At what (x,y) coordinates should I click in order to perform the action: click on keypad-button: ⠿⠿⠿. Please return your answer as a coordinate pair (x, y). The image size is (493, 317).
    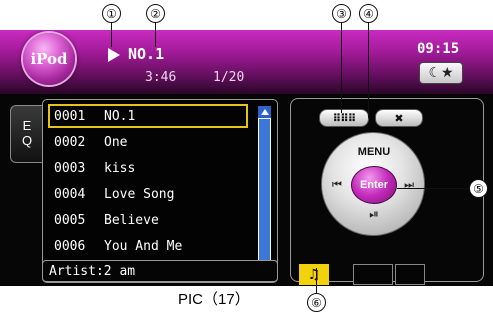
    Looking at the image, I should click on (344, 118).